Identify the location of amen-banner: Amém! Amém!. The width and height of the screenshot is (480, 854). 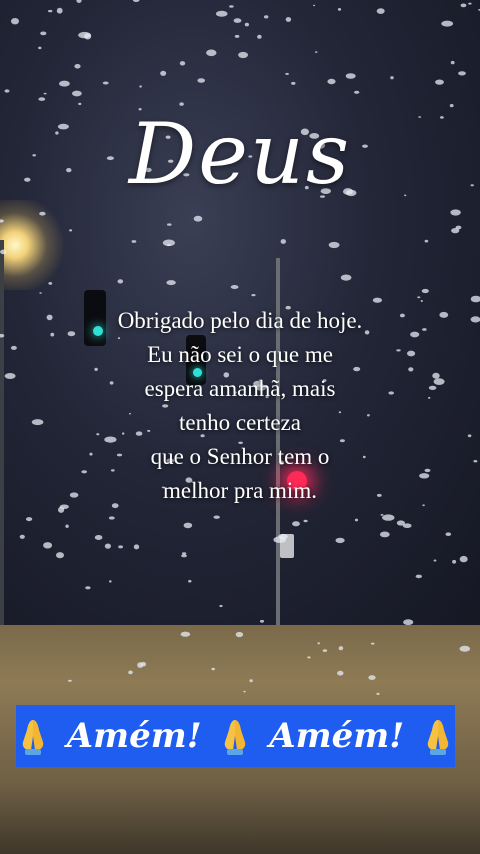
(235, 736).